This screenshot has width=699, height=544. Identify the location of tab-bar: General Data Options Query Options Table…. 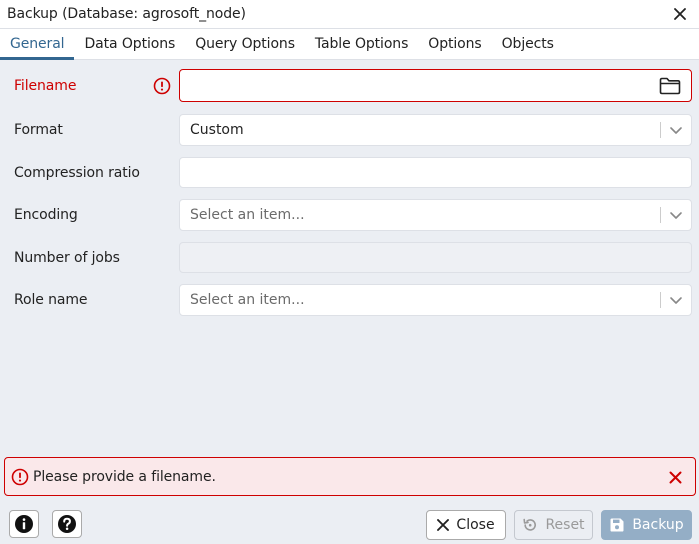
(349, 44).